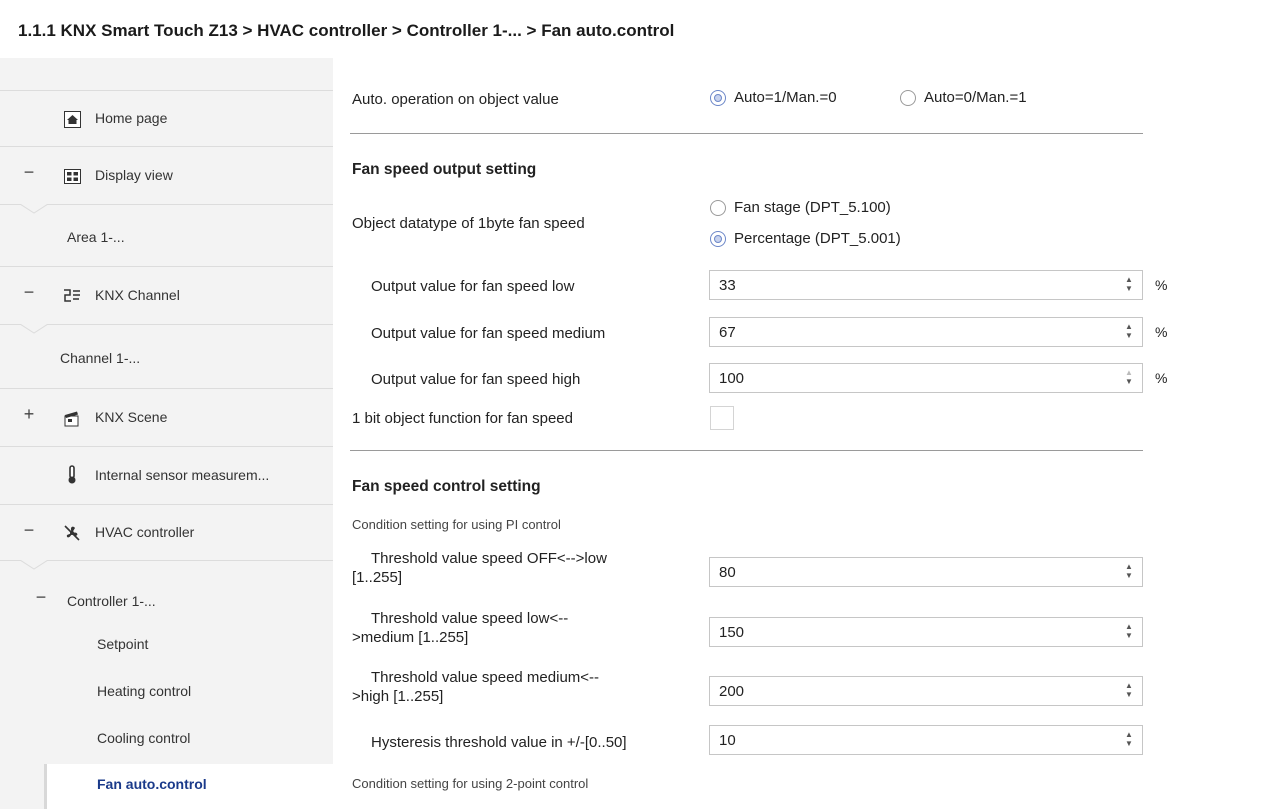  I want to click on radio-auto0-man1: Auto=0/Man.=1, so click(963, 97).